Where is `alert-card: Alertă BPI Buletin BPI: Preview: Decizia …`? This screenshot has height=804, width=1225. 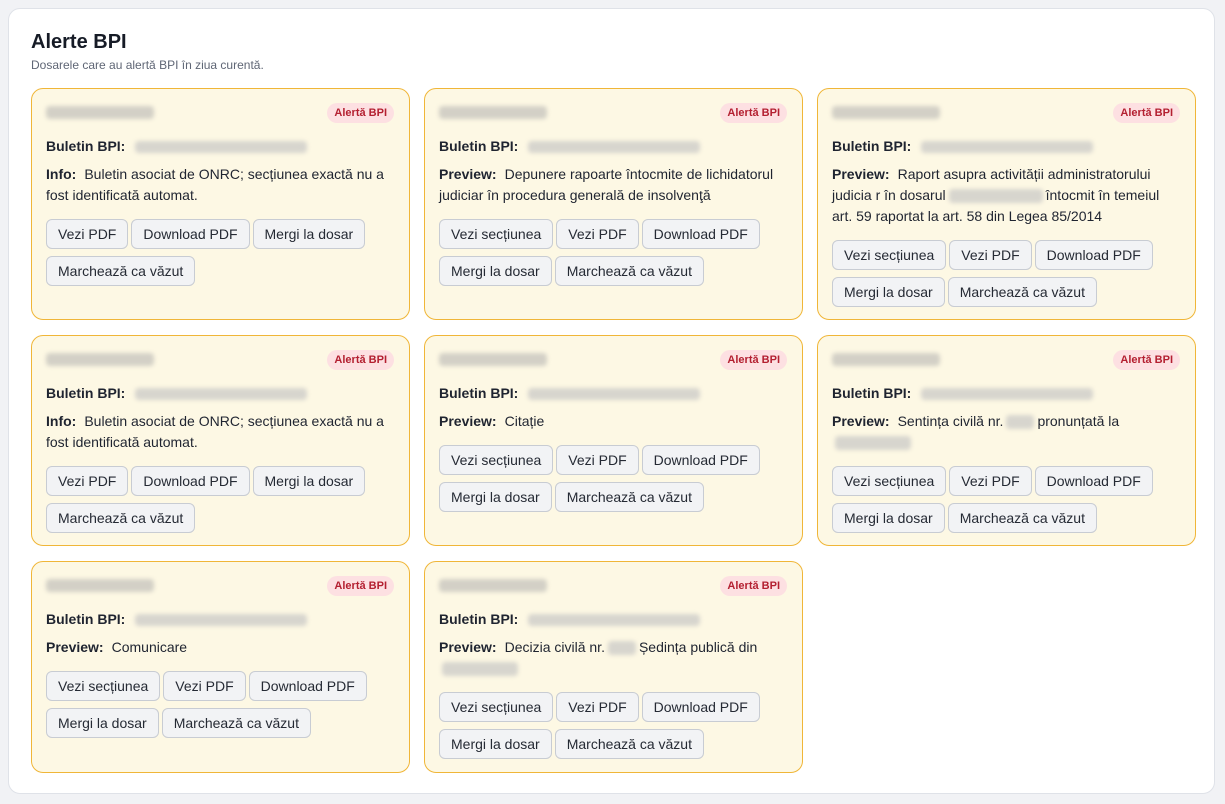
alert-card: Alertă BPI Buletin BPI: Preview: Decizia … is located at coordinates (613, 667).